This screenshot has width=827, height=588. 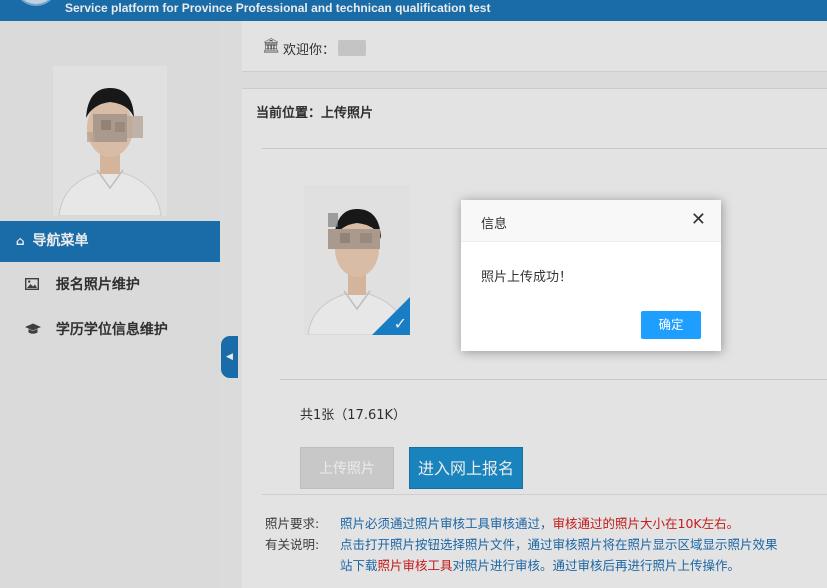 I want to click on dialog-title: 信息, so click(x=494, y=224).